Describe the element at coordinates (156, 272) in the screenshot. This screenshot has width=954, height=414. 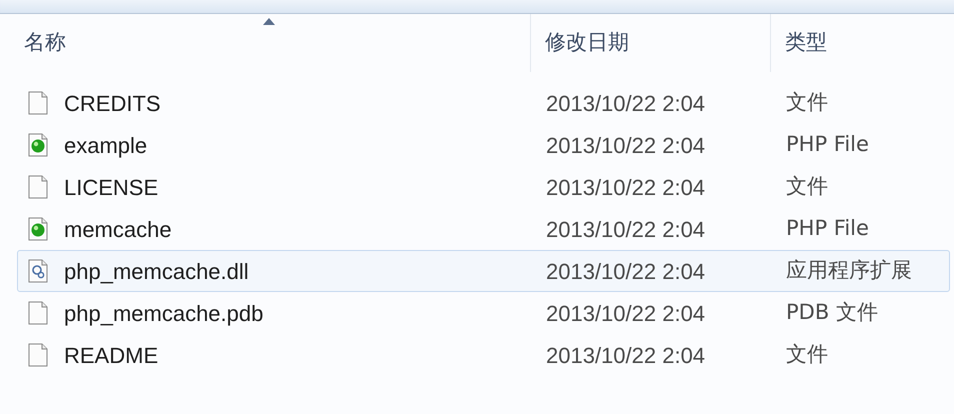
I see `file-name: php_memcache.dll` at that location.